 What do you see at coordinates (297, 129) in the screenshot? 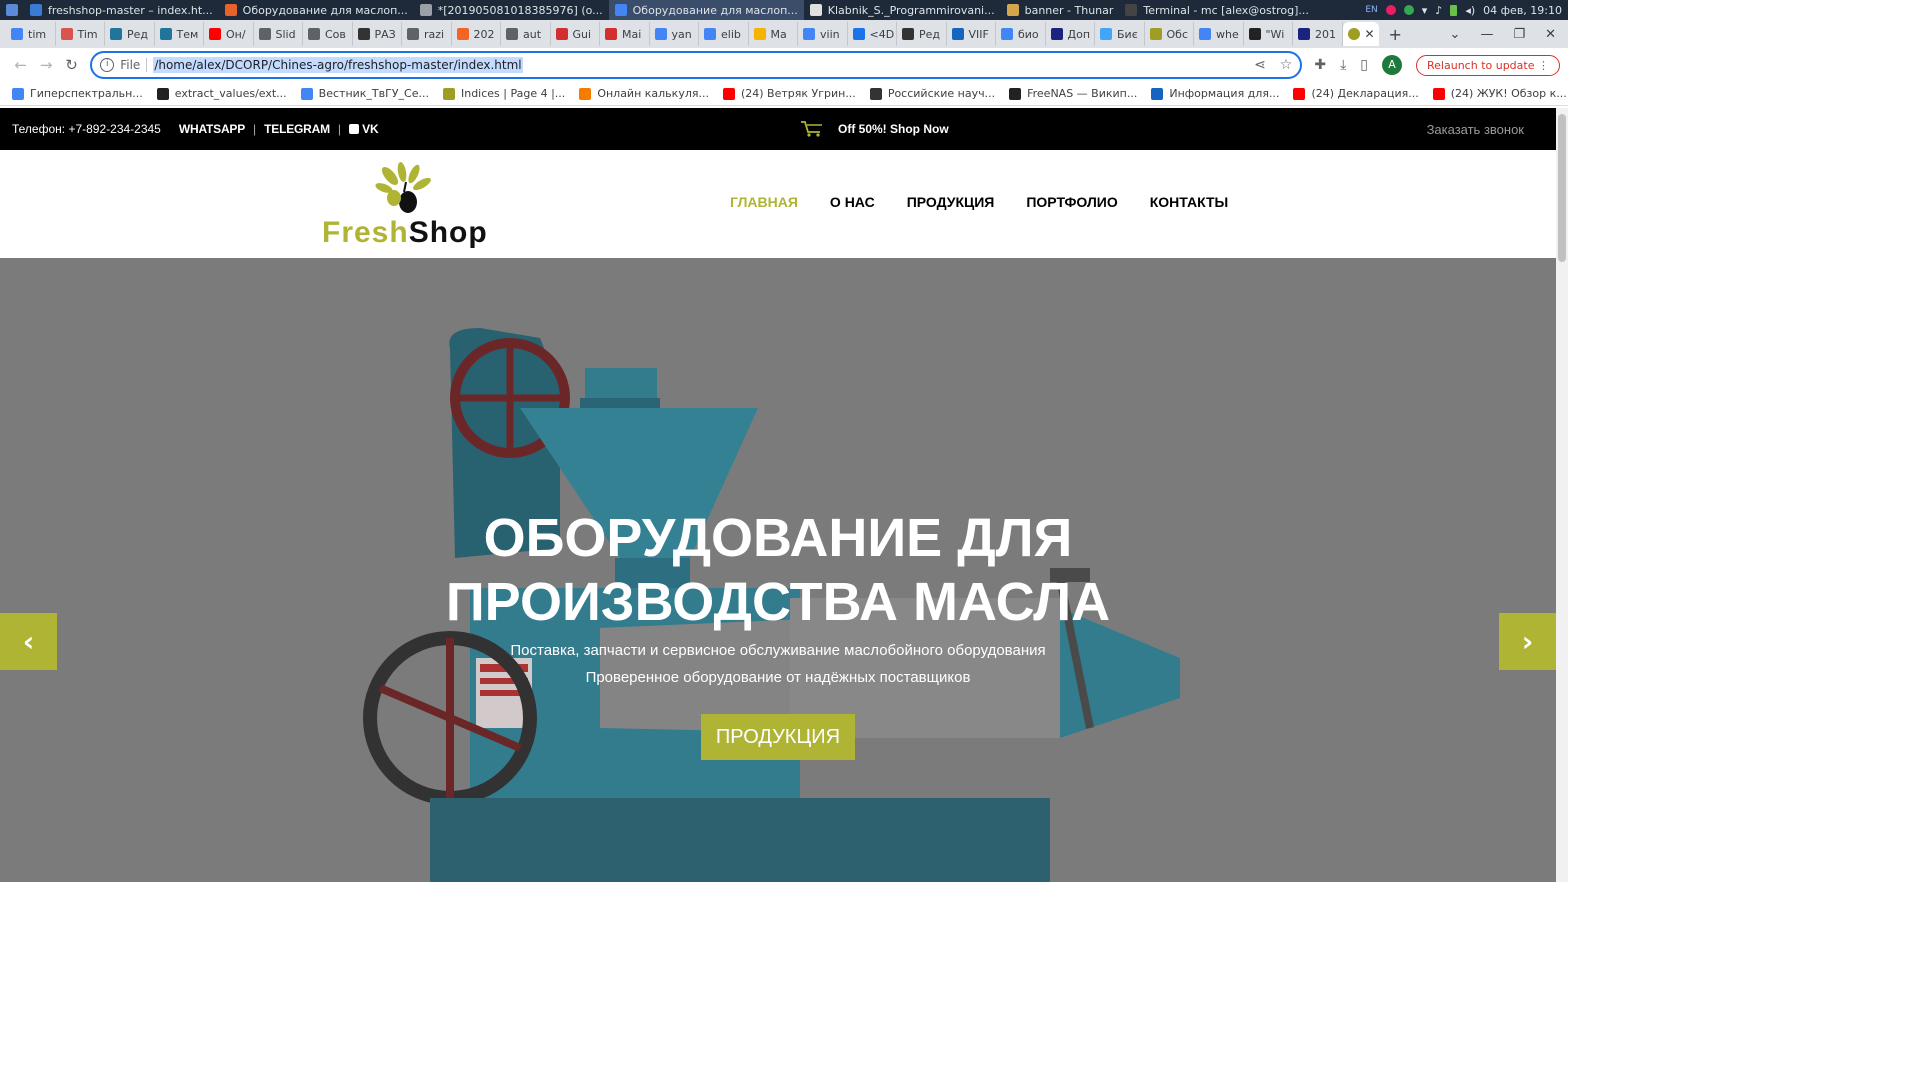
I see `telegram-link: TELEGRAM` at bounding box center [297, 129].